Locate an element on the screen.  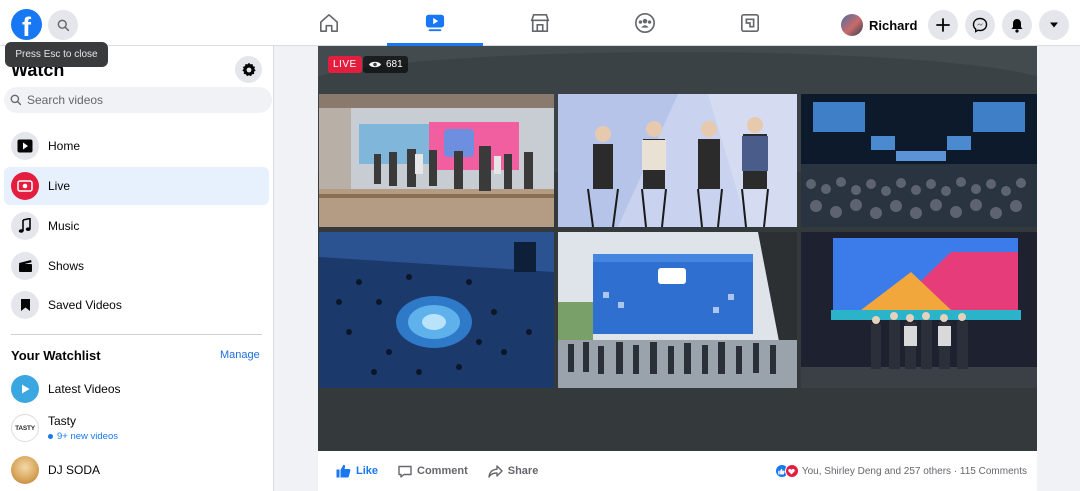
watch-video-icon is located at coordinates (435, 22).